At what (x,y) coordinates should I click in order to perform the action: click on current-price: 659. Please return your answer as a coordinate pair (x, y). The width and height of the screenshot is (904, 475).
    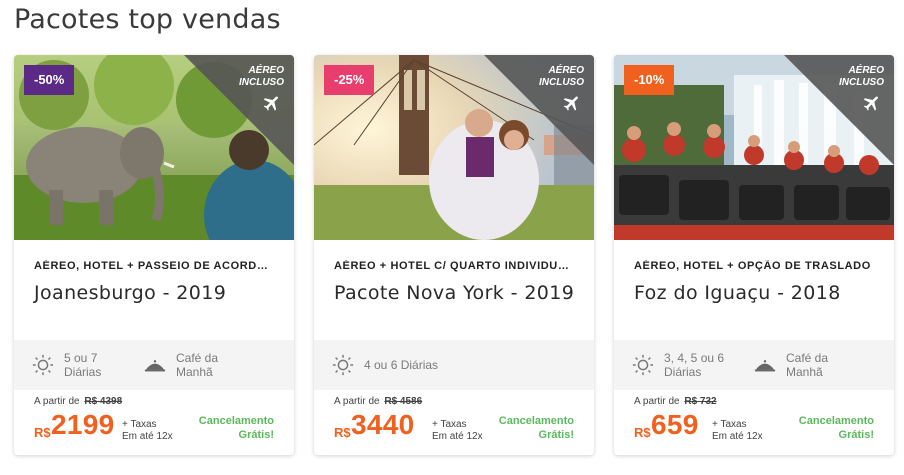
    Looking at the image, I should click on (675, 424).